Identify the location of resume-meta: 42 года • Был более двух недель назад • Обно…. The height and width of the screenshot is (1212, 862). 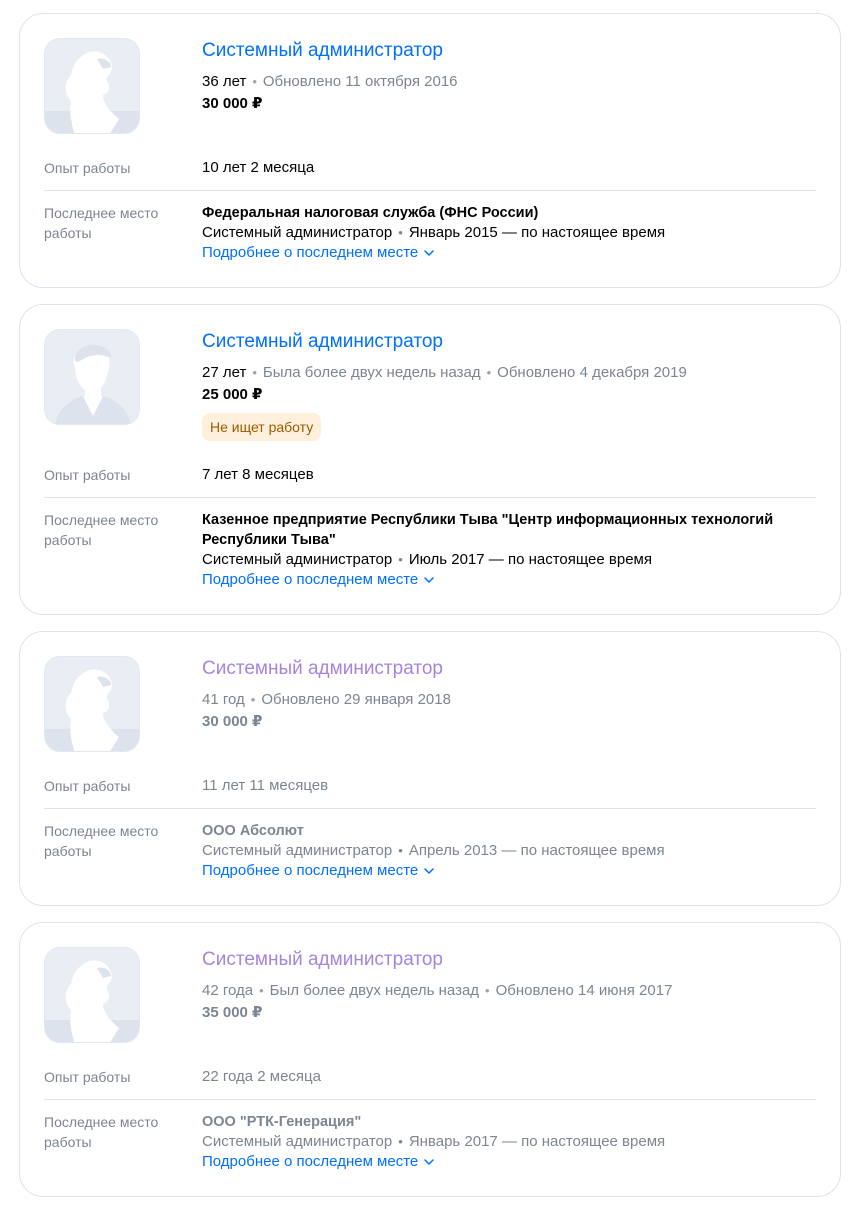
(437, 990).